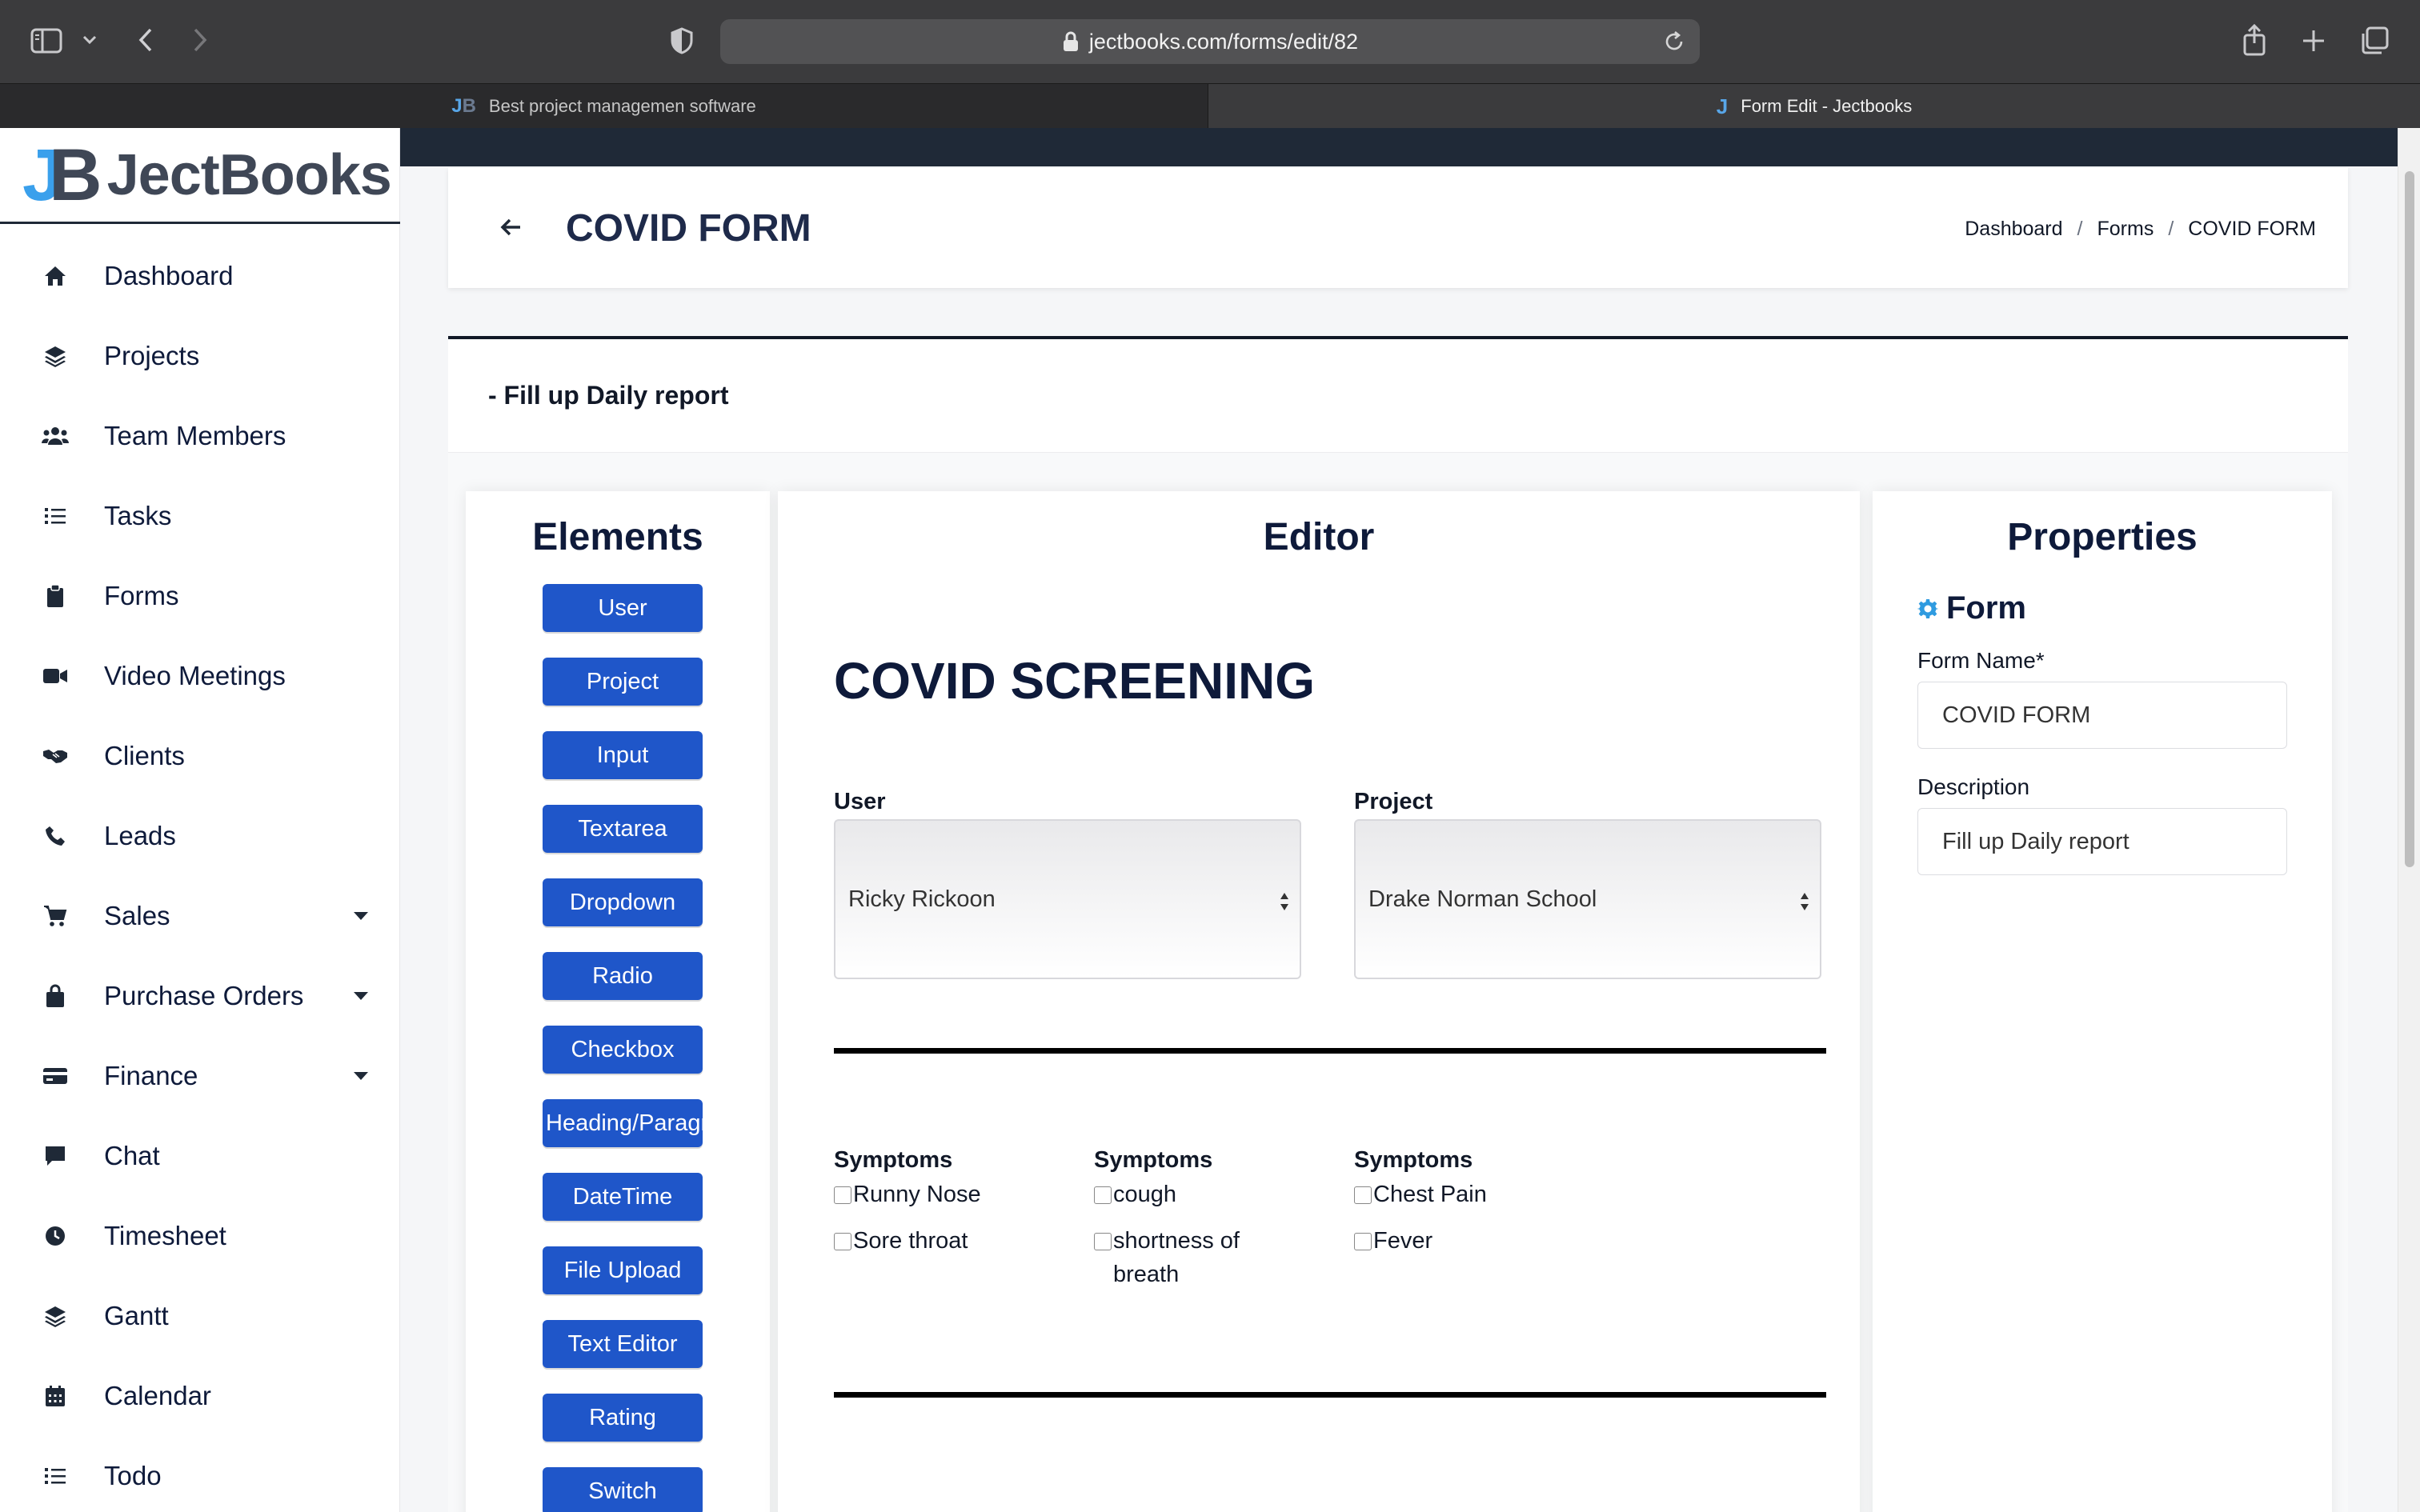 The width and height of the screenshot is (2420, 1512). What do you see at coordinates (137, 915) in the screenshot?
I see `sidebar-item-label: Sales` at bounding box center [137, 915].